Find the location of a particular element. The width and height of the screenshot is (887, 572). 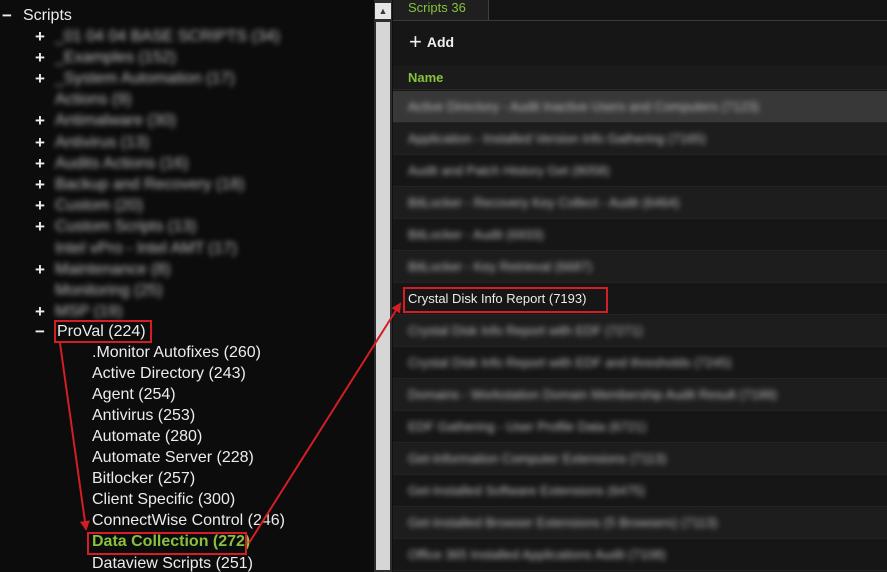

arrow-data-collection-to-report is located at coordinates (325, 423).